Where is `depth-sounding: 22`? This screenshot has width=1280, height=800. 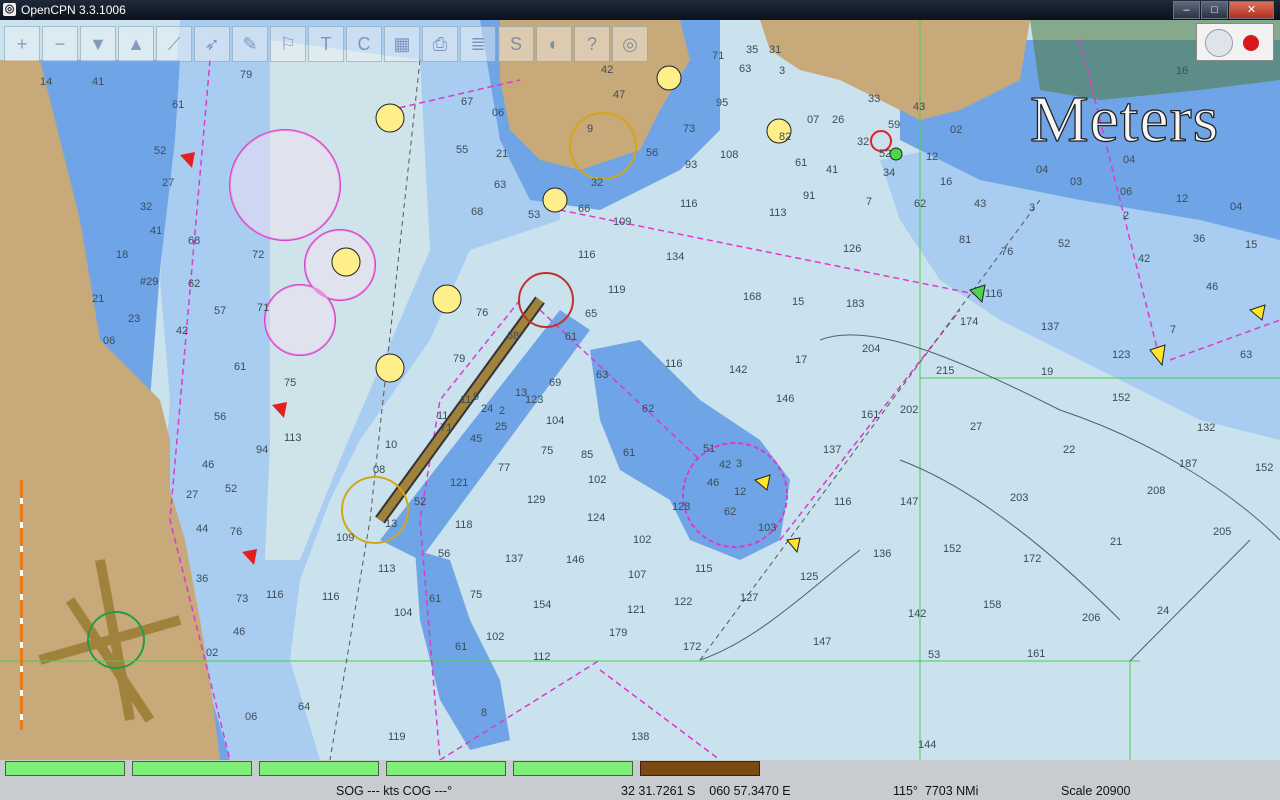
depth-sounding: 22 is located at coordinates (1069, 450).